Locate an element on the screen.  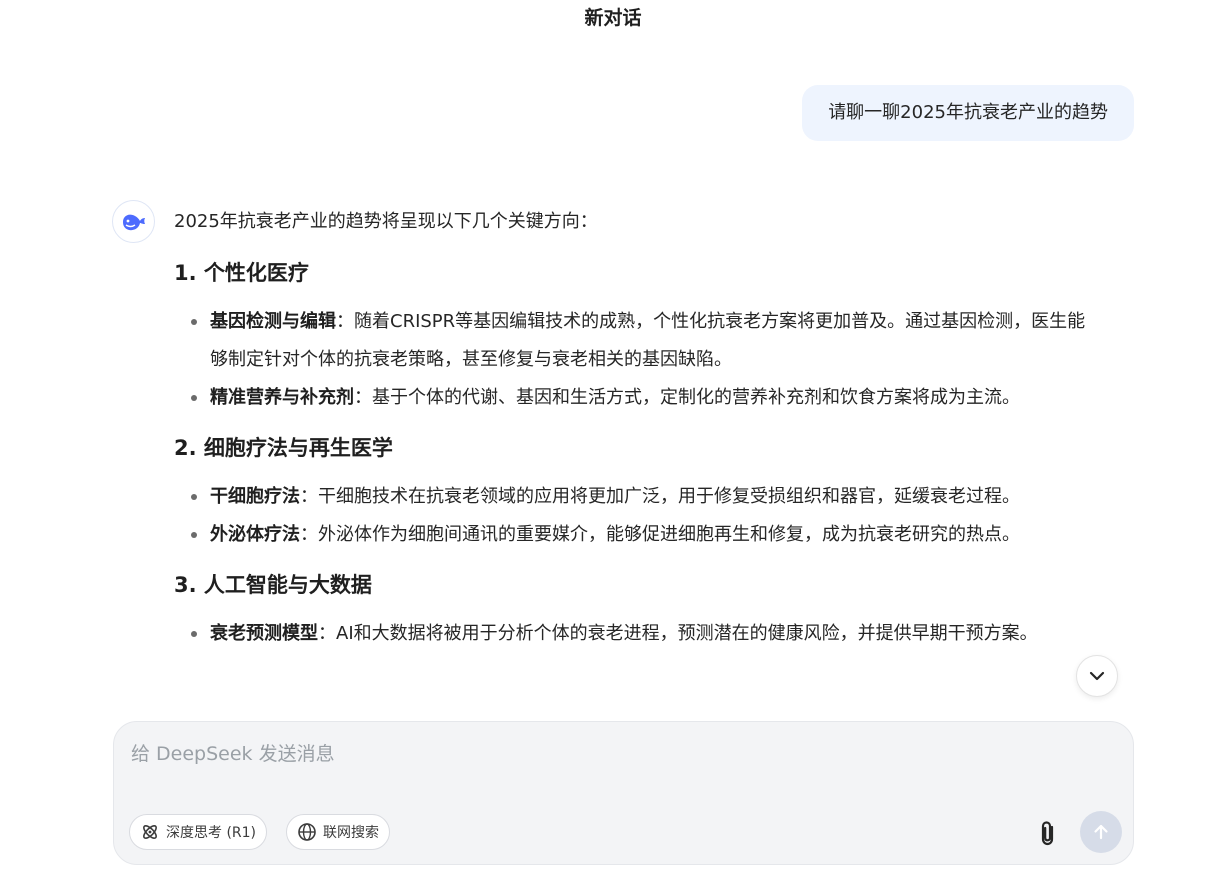
deep-think-toggle: 深度思考 (R1) is located at coordinates (198, 832).